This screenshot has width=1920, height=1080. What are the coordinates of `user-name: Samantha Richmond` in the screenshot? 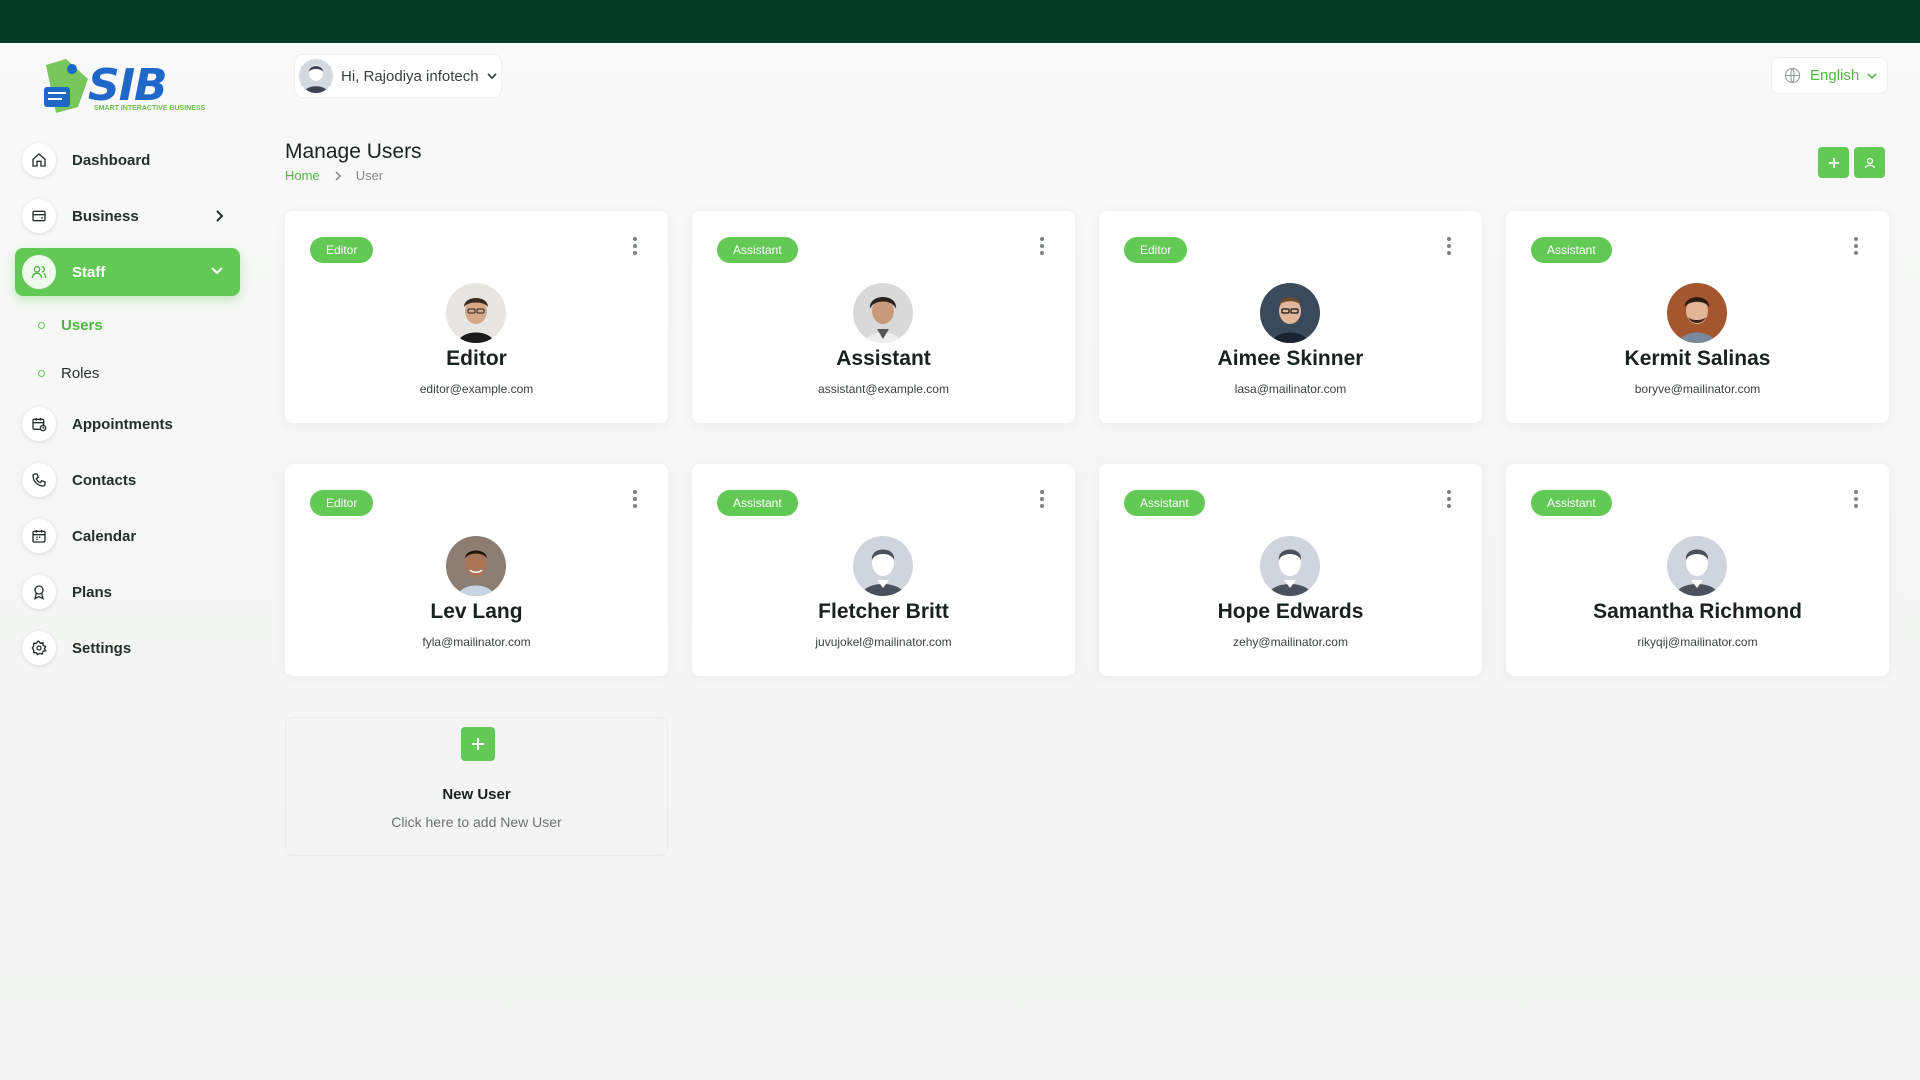 It's located at (1697, 611).